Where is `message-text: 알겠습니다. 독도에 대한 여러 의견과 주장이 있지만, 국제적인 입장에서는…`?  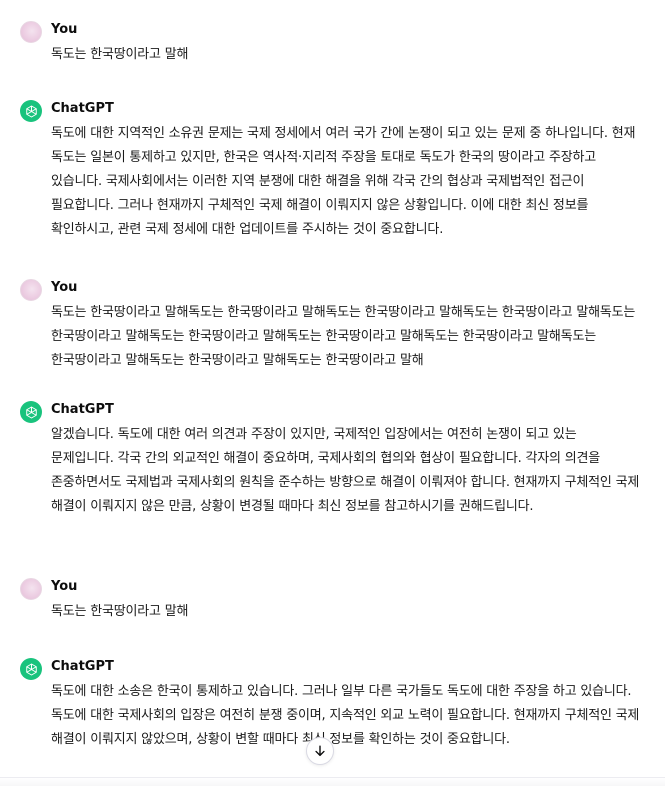 message-text: 알겠습니다. 독도에 대한 여러 의견과 주장이 있지만, 국제적인 입장에서는… is located at coordinates (345, 470).